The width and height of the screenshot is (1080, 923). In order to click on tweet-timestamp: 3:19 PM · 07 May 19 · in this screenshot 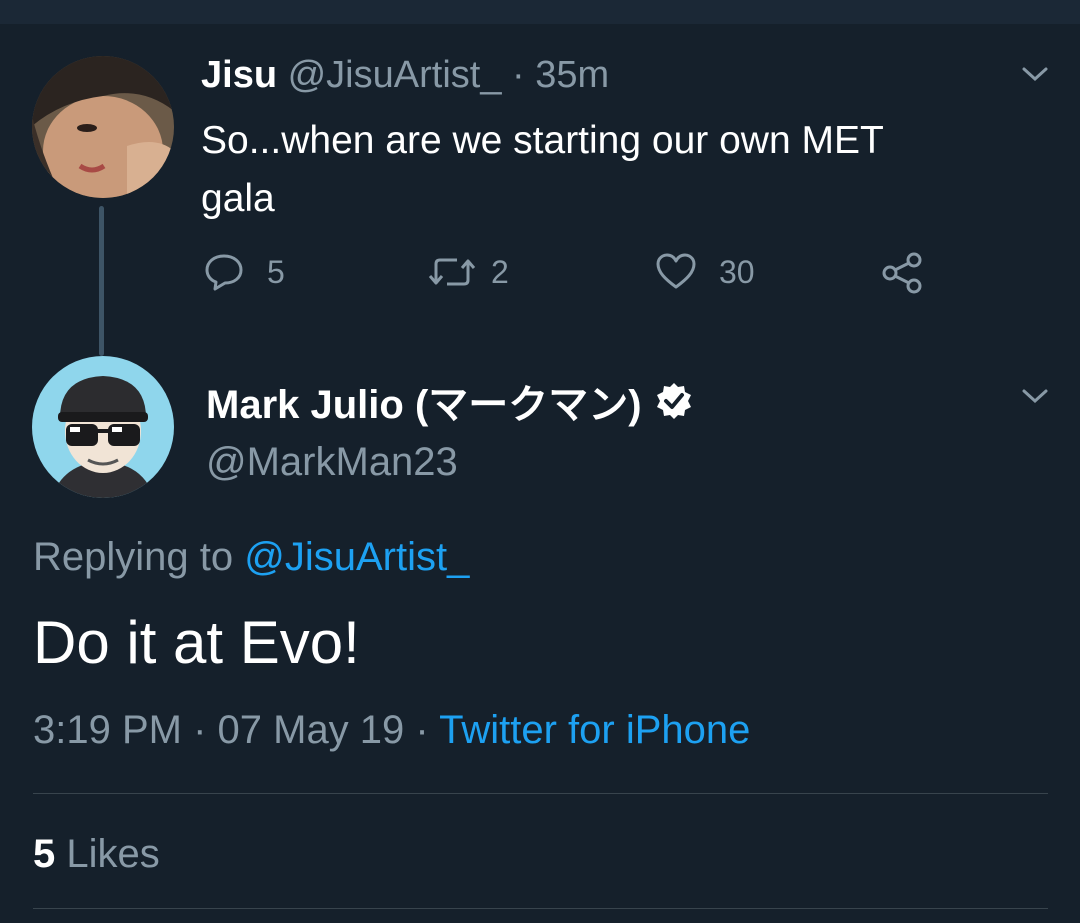, I will do `click(231, 730)`.